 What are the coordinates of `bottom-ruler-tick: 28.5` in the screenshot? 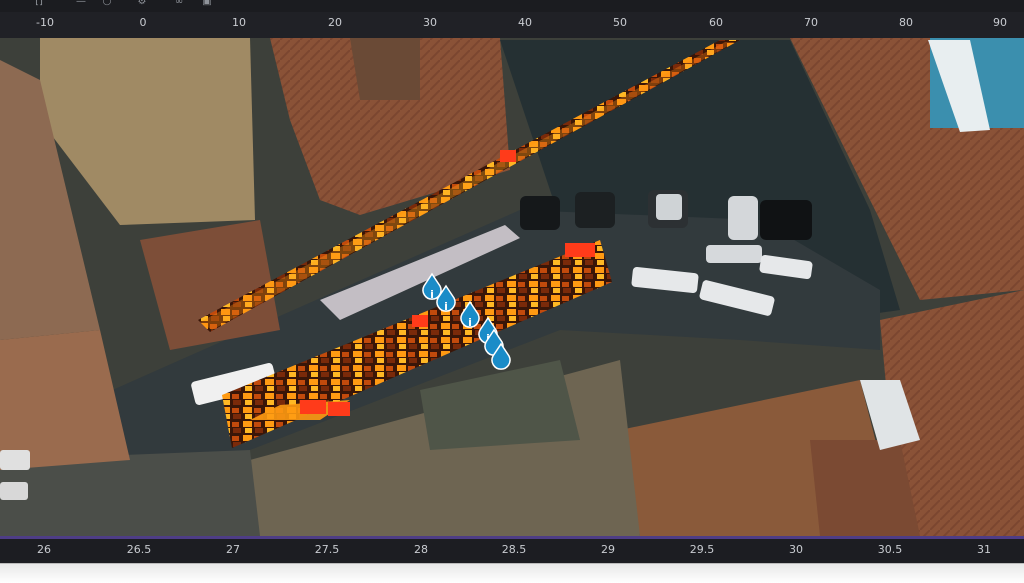 It's located at (514, 549).